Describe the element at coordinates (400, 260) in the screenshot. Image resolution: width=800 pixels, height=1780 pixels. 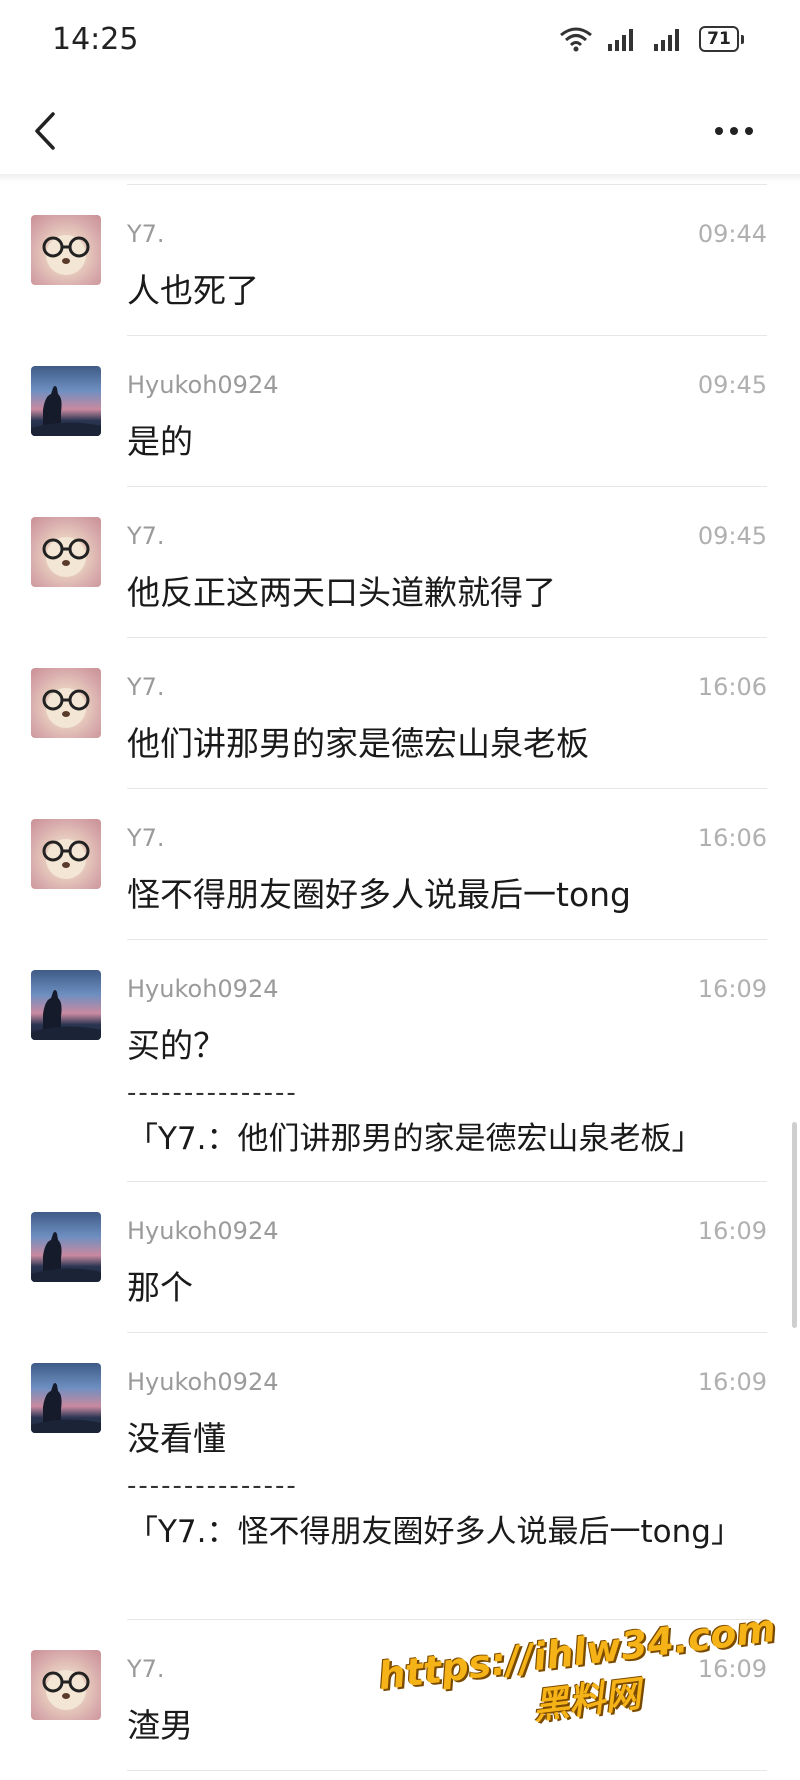
I see `list-item: Y7. 09:44 人也死了` at that location.